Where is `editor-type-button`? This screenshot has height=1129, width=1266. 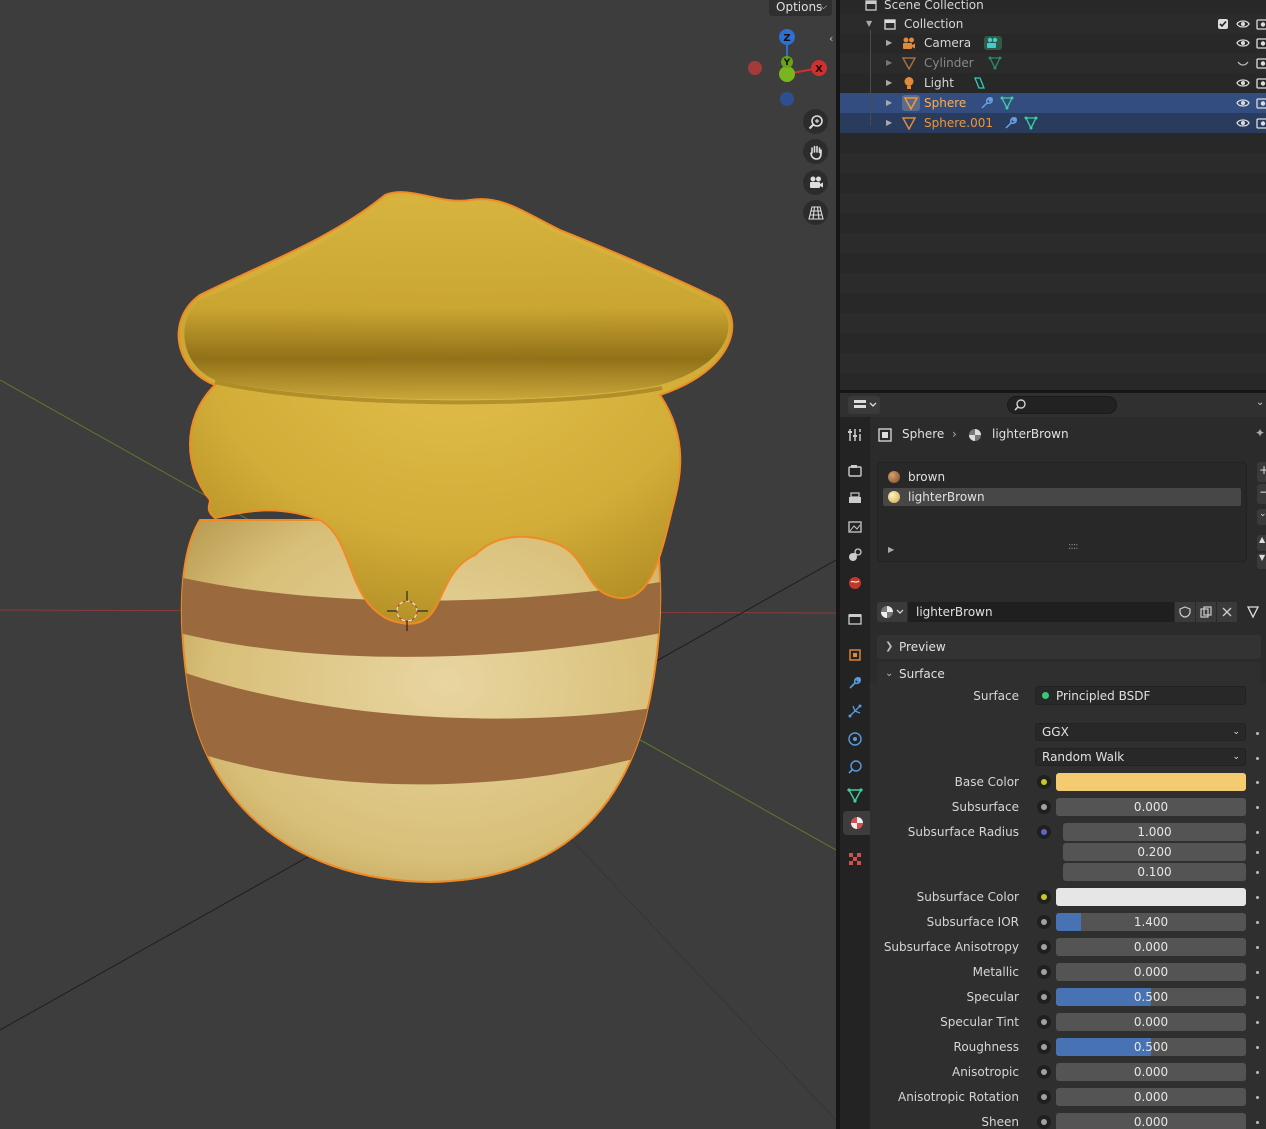
editor-type-button is located at coordinates (864, 405).